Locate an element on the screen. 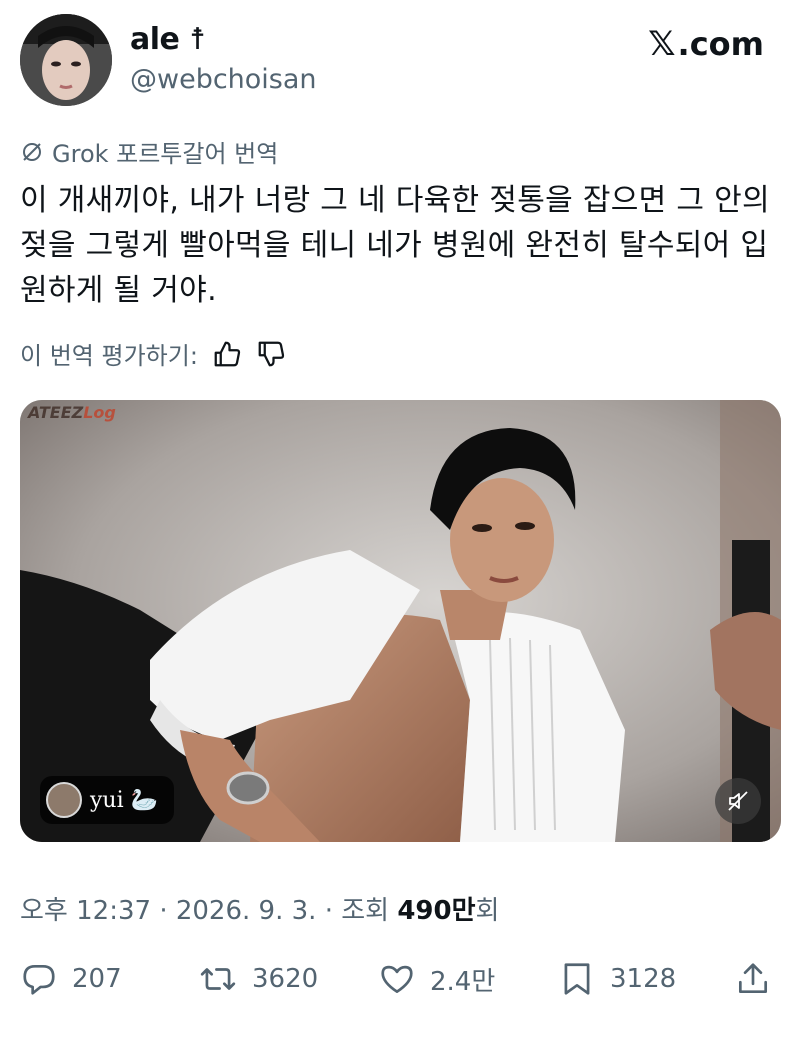  speaker-muted-icon is located at coordinates (738, 801).